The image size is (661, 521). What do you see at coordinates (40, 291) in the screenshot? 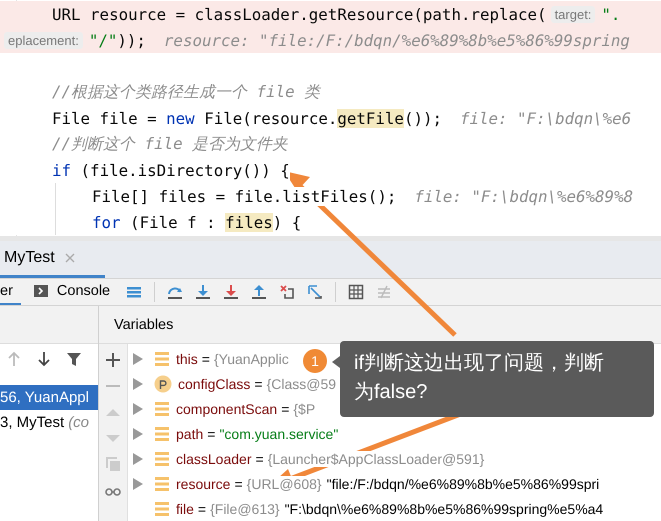
I see `console-icon` at bounding box center [40, 291].